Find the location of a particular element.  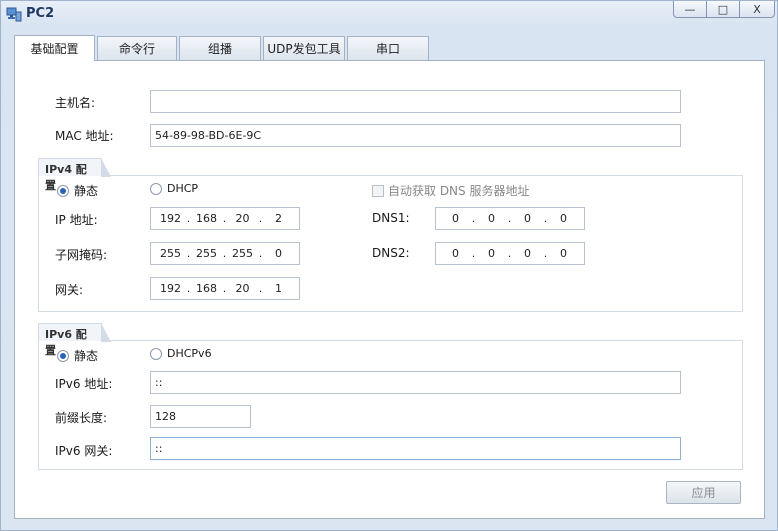

gateway-input: 192. 168. 20. 1 is located at coordinates (225, 288).